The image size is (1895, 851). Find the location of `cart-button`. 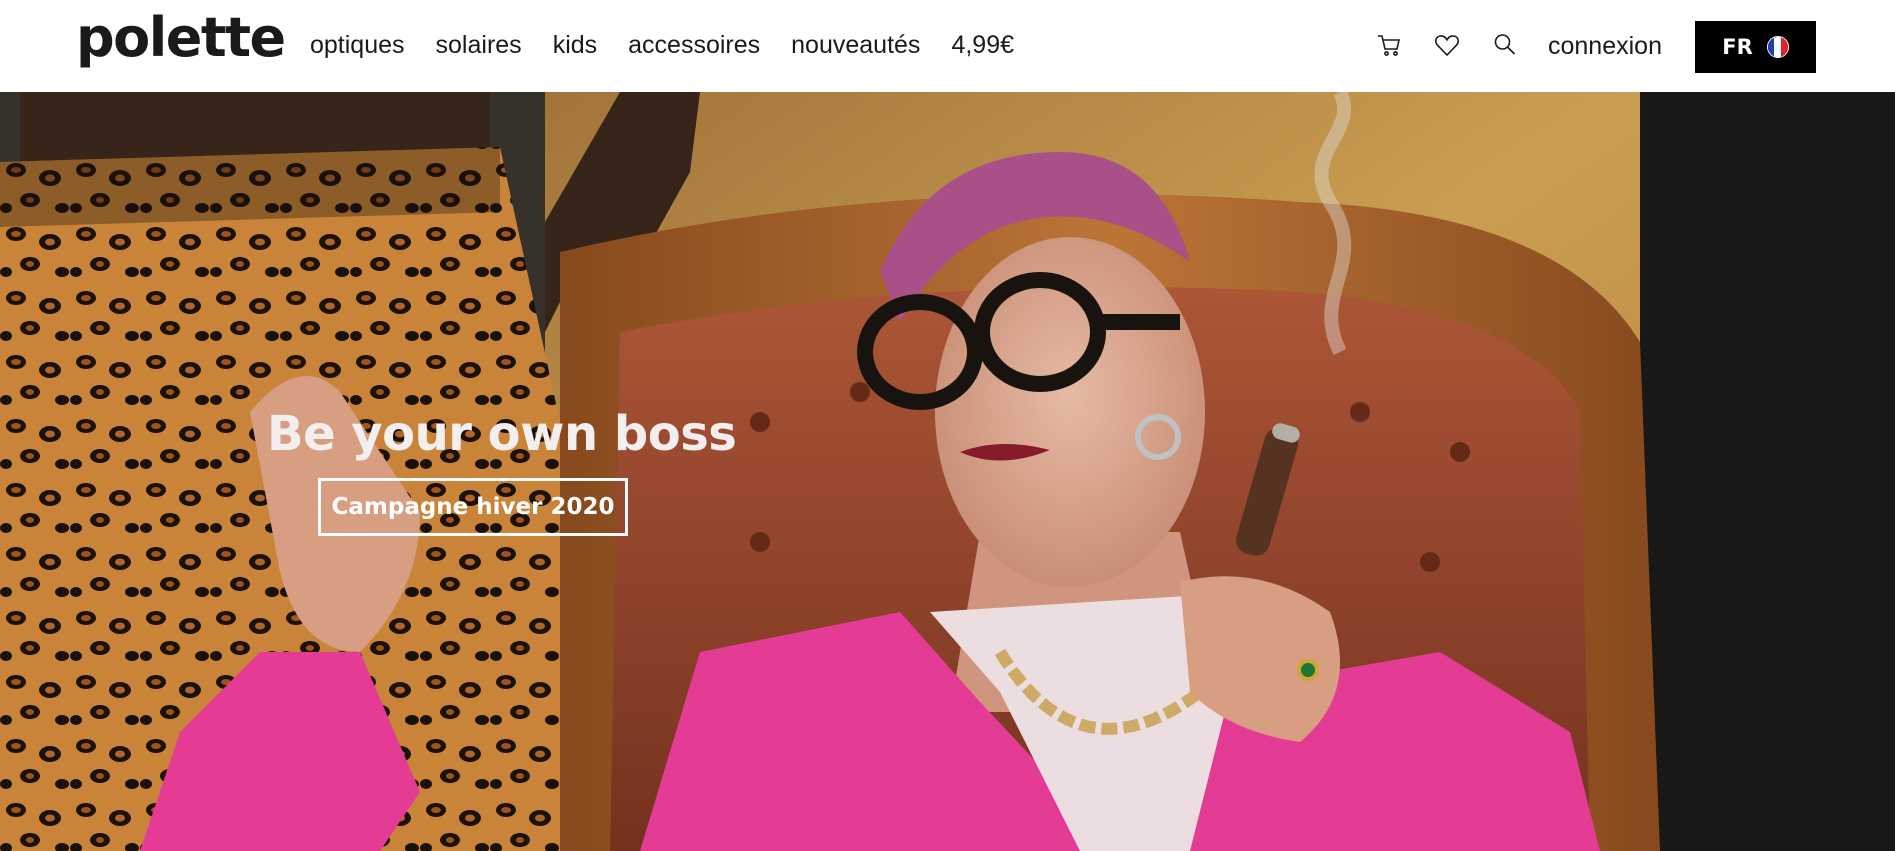

cart-button is located at coordinates (1389, 45).